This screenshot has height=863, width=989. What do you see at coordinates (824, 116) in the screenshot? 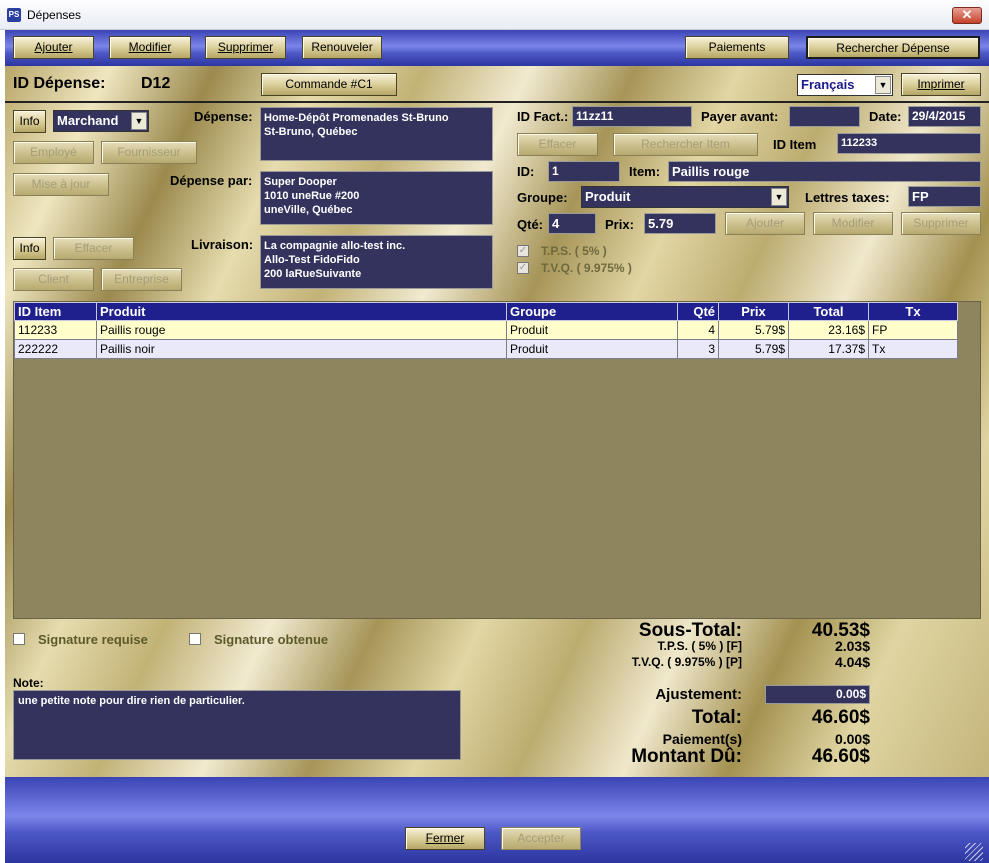
I see `pay-before-field` at bounding box center [824, 116].